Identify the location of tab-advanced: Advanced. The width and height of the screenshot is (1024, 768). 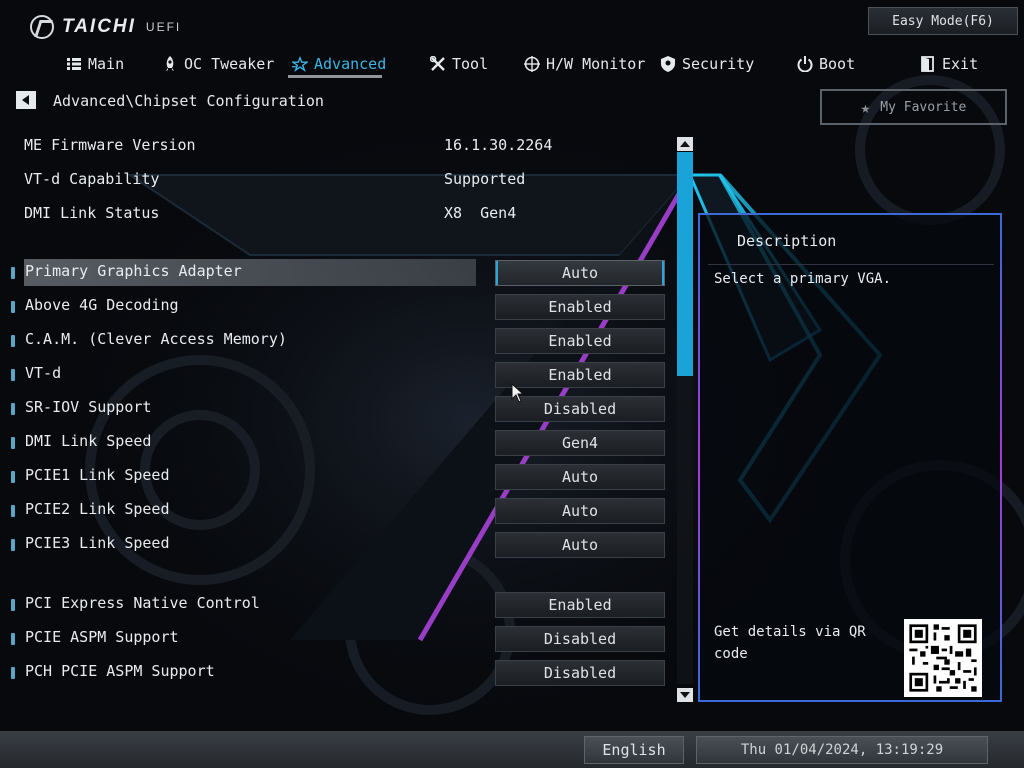
(339, 64).